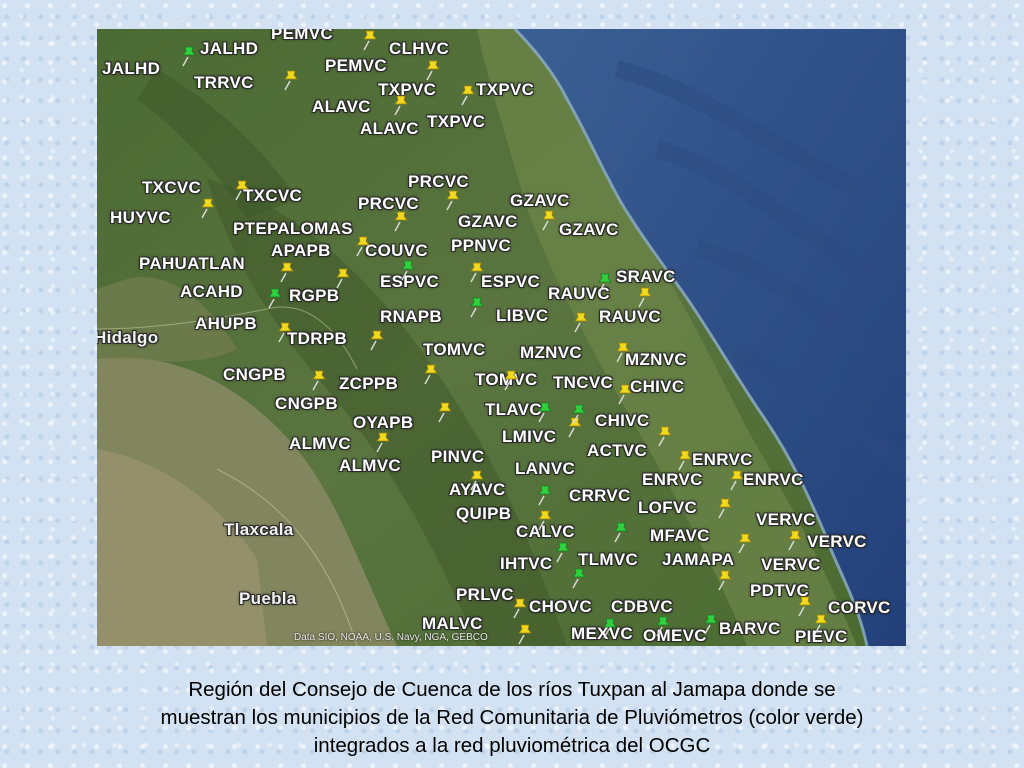 This screenshot has height=768, width=1024. What do you see at coordinates (301, 250) in the screenshot?
I see `station-label: APAPB` at bounding box center [301, 250].